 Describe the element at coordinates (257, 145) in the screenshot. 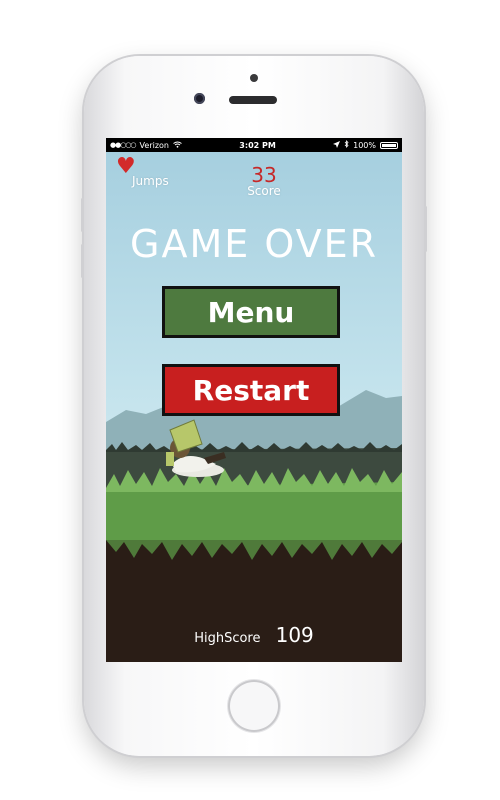

I see `status-time: 3:02 PM` at that location.